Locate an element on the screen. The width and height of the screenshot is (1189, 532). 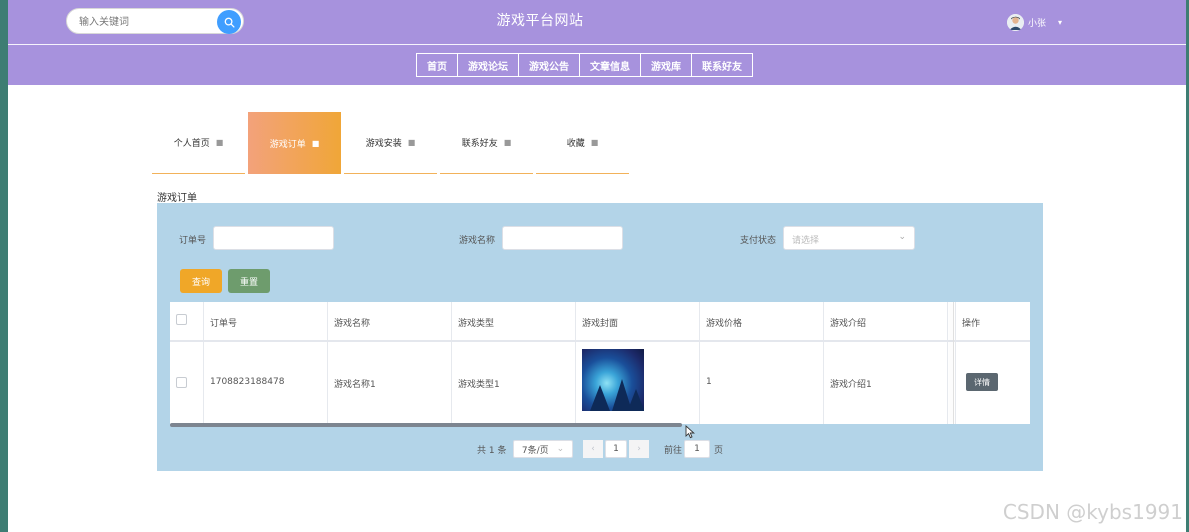
tab-label: 游戏安装 is located at coordinates (383, 144).